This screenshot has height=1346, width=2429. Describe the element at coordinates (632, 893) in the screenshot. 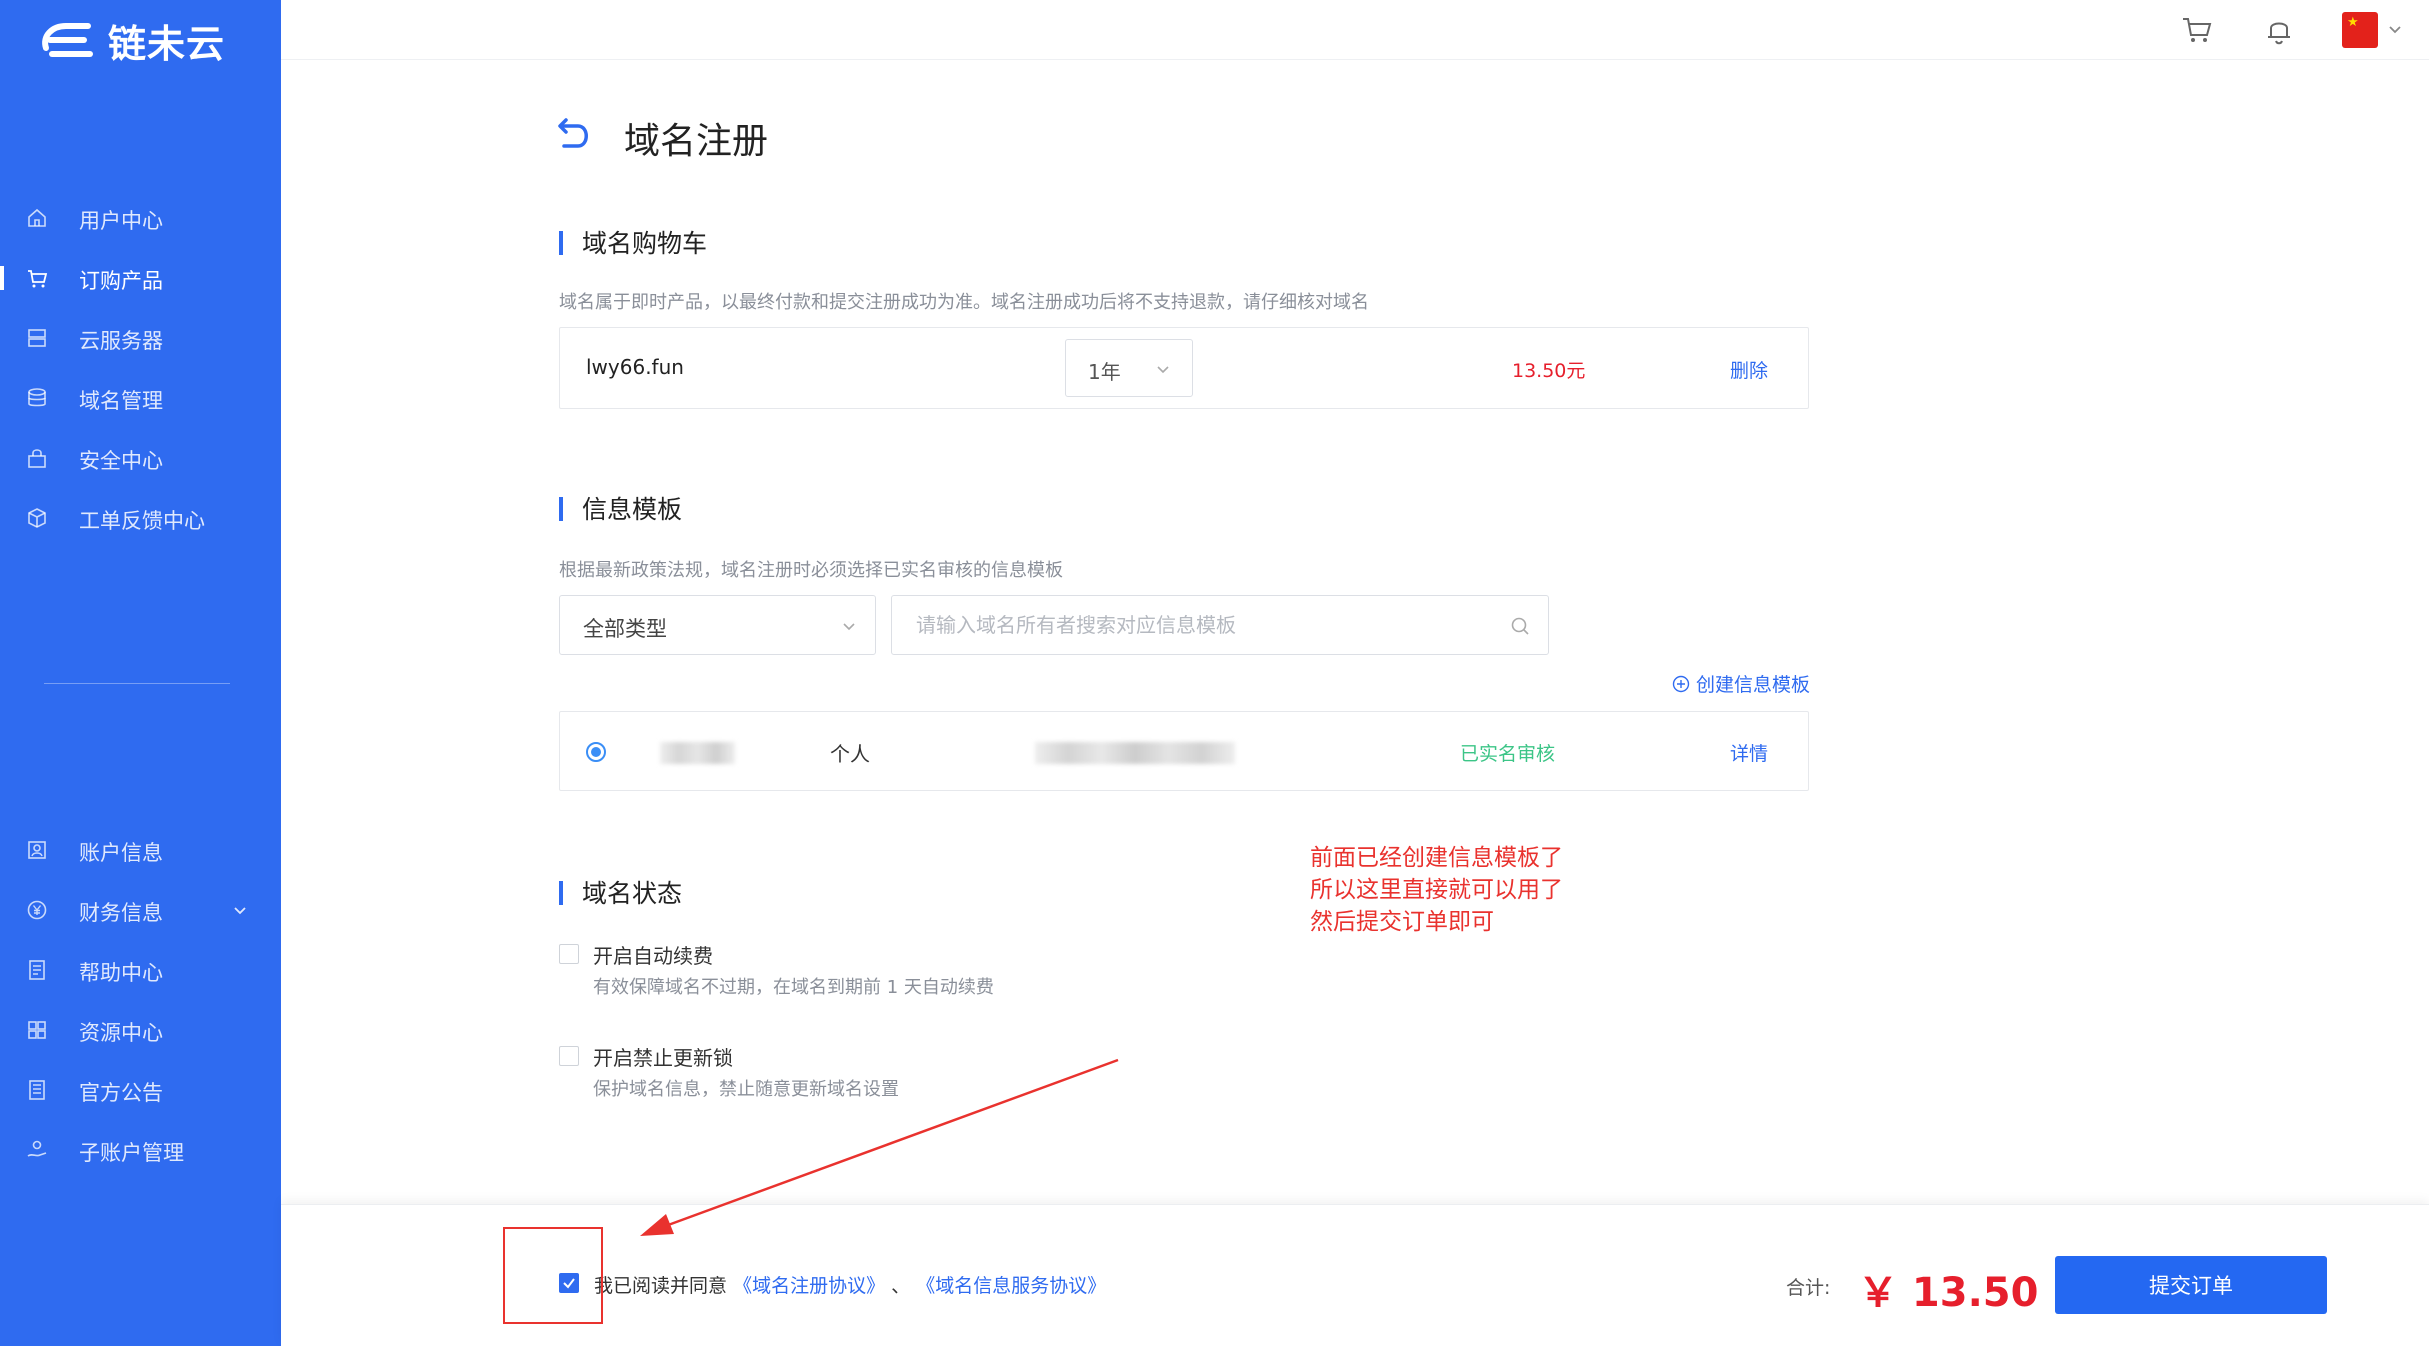

I see `section-title-text: 域名状态` at that location.